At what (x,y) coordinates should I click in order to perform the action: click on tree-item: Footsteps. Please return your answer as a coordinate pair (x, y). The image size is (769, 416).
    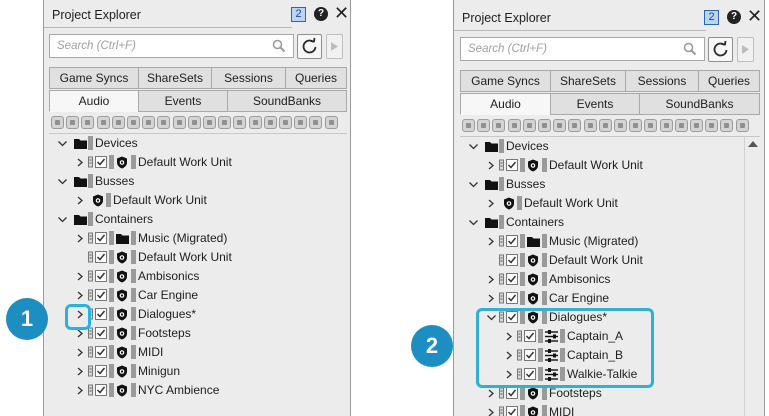
    Looking at the image, I should click on (198, 333).